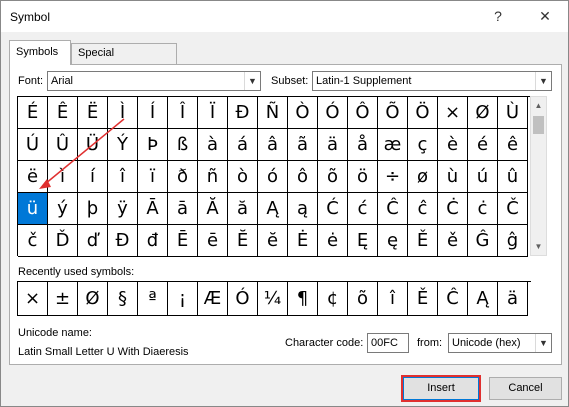 This screenshot has height=407, width=569. I want to click on character-code-value: 00FC, so click(384, 343).